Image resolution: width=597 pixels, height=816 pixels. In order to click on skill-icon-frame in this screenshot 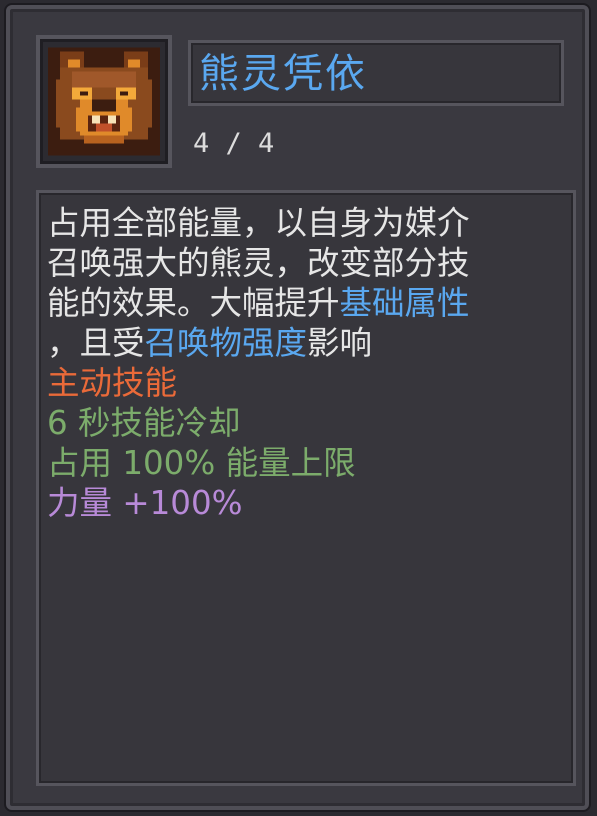, I will do `click(104, 101)`.